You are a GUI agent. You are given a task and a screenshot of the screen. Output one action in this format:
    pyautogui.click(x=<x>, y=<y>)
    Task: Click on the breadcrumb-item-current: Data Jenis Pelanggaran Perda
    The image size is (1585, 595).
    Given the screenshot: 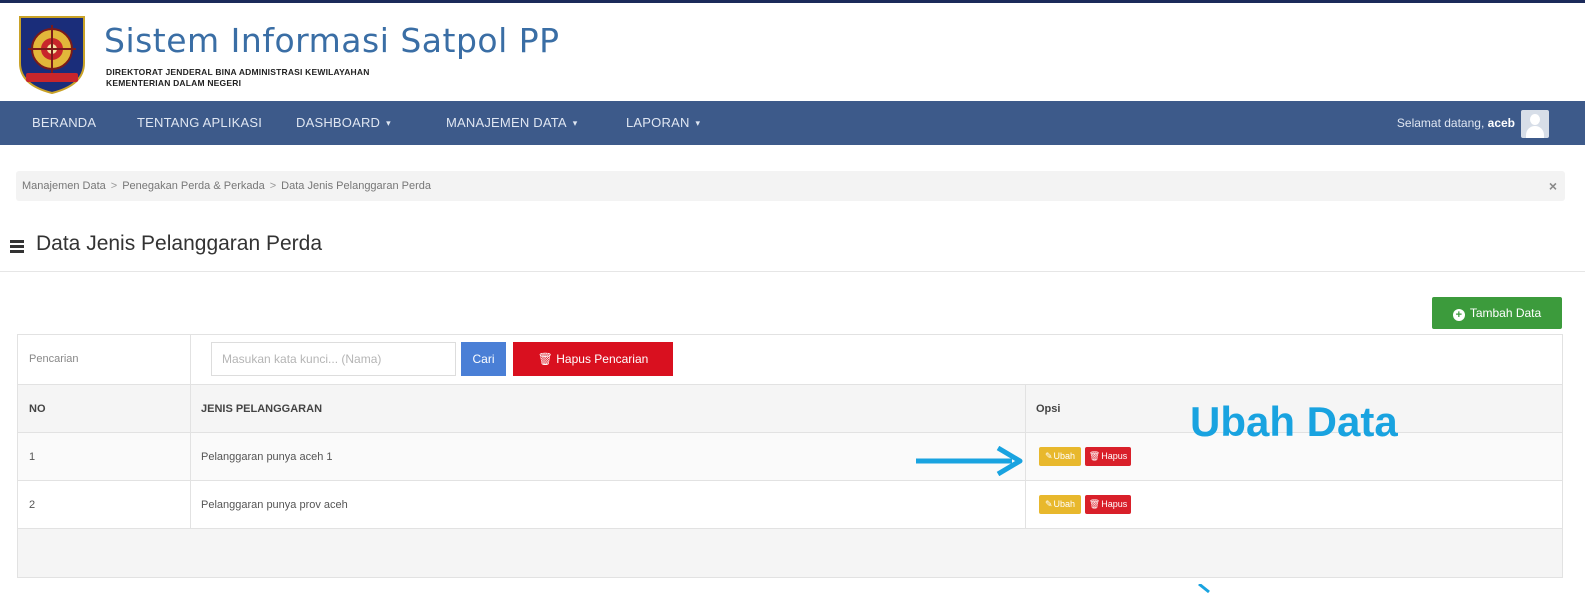 What is the action you would take?
    pyautogui.click(x=356, y=186)
    